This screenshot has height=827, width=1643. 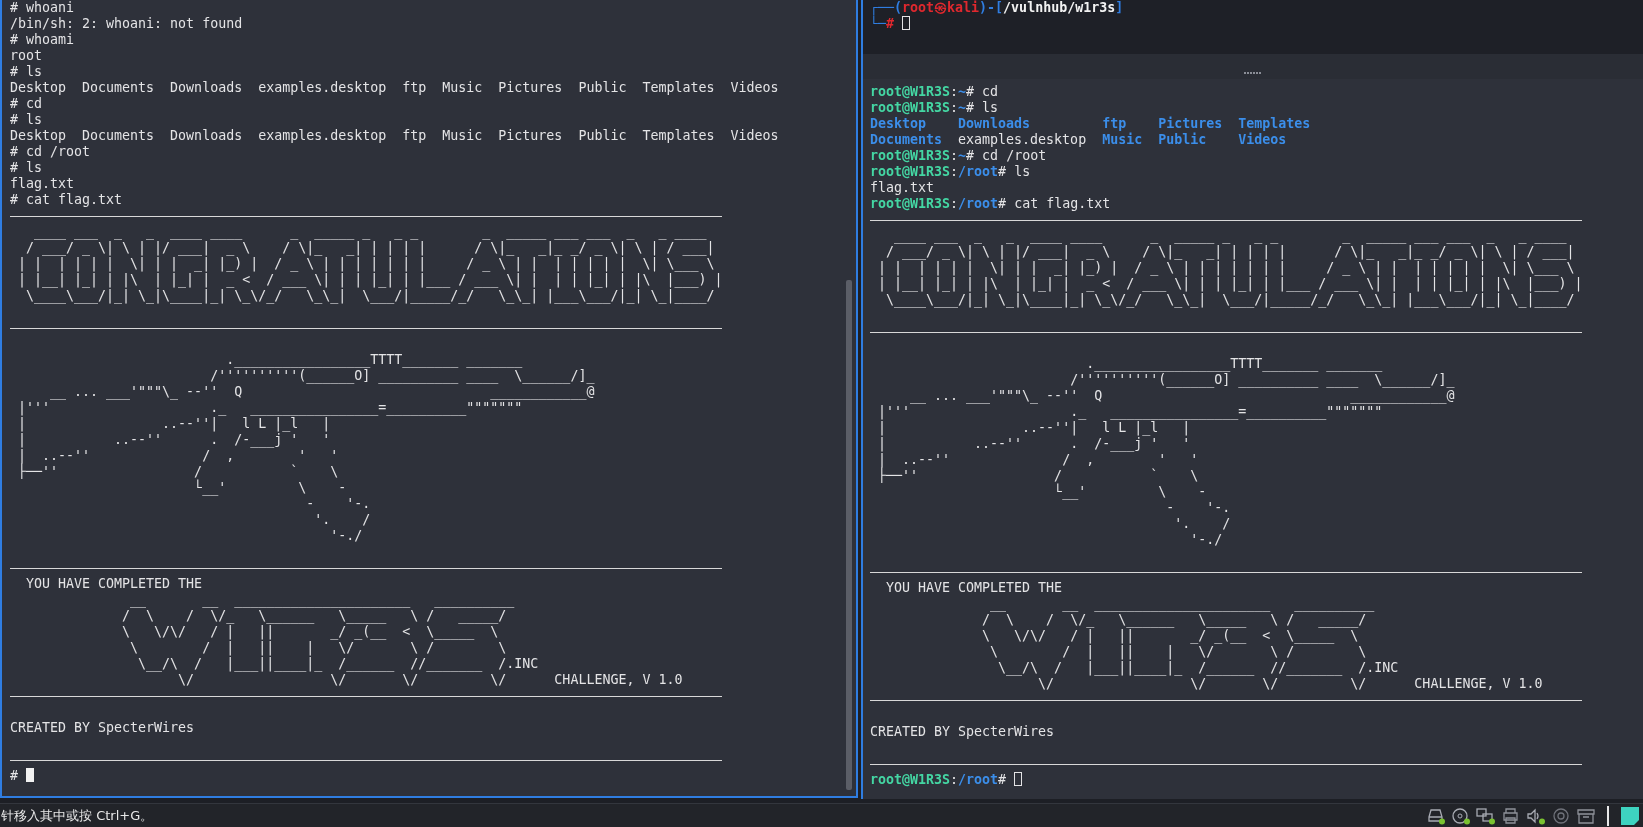 What do you see at coordinates (1256, 24) in the screenshot?
I see `prompt-line: └─#` at bounding box center [1256, 24].